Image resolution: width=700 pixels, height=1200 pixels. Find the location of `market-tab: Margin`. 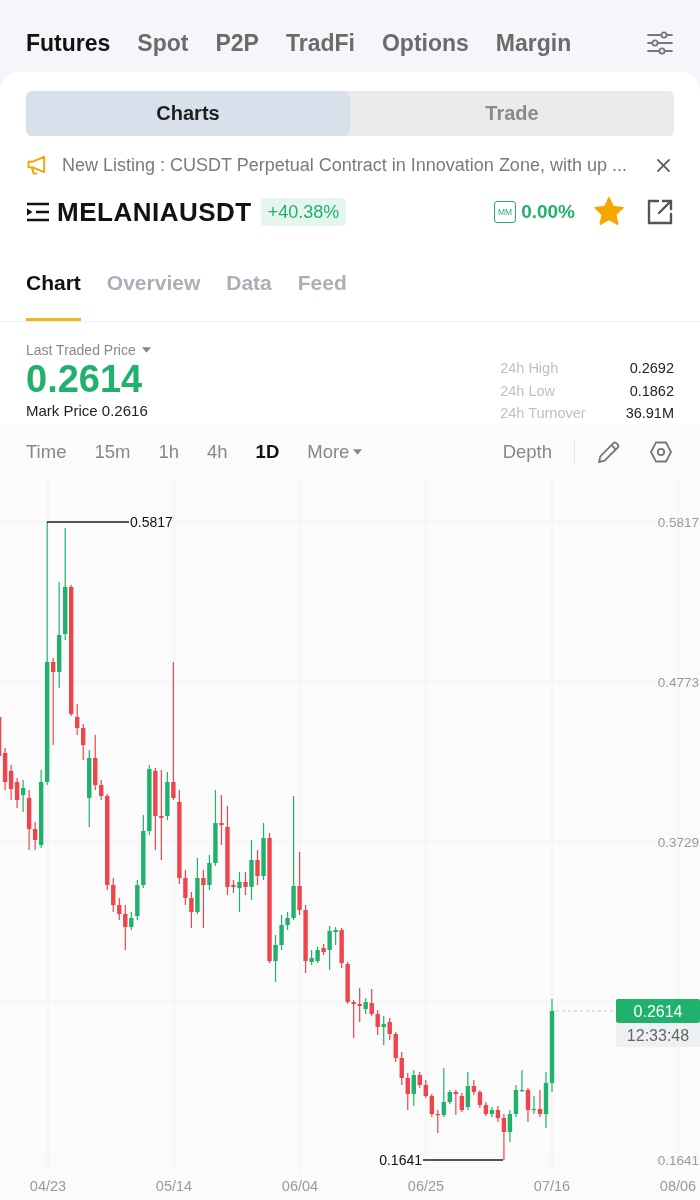

market-tab: Margin is located at coordinates (533, 43).